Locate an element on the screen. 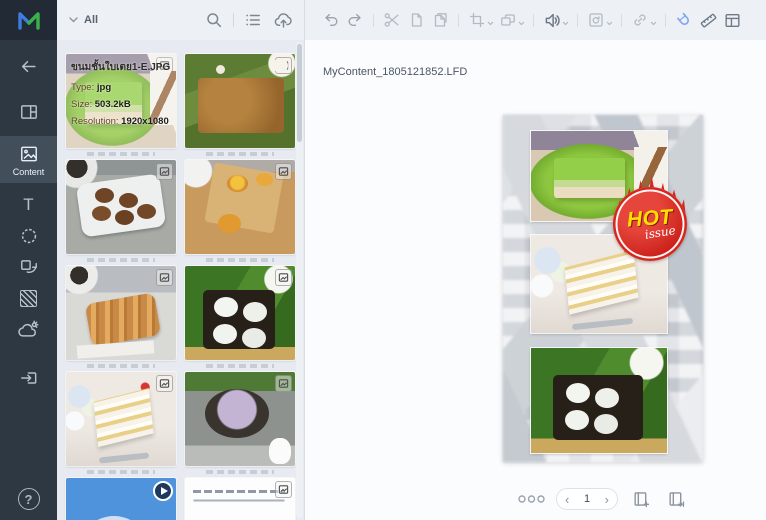 This screenshot has width=766, height=520. sidebar-item-shapes is located at coordinates (28, 267).